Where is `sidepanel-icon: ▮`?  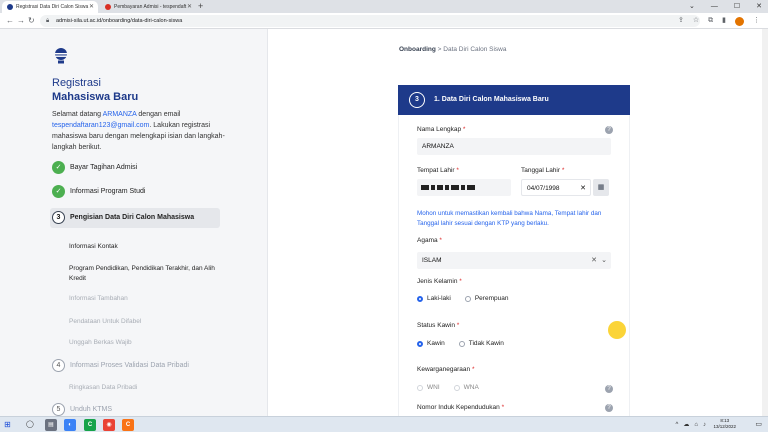
sidepanel-icon: ▮ is located at coordinates (724, 21).